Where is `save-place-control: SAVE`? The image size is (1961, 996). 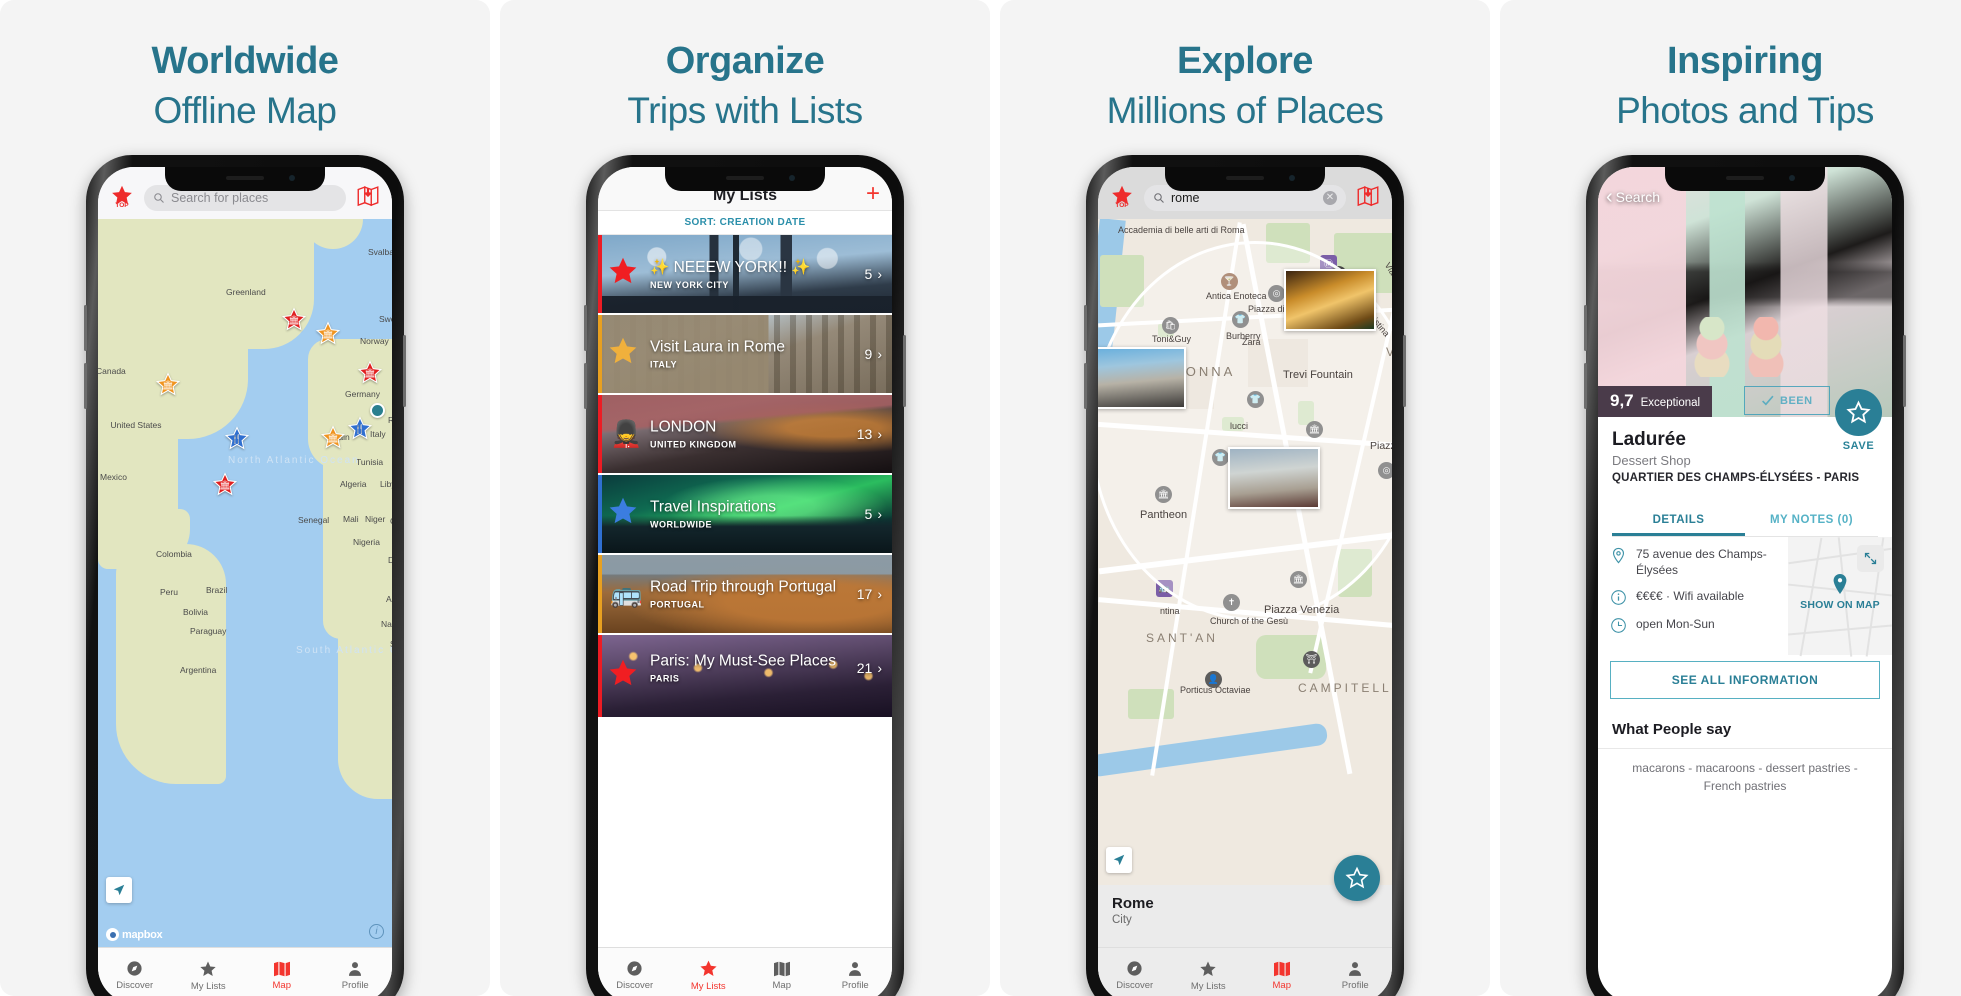 save-place-control: SAVE is located at coordinates (1858, 420).